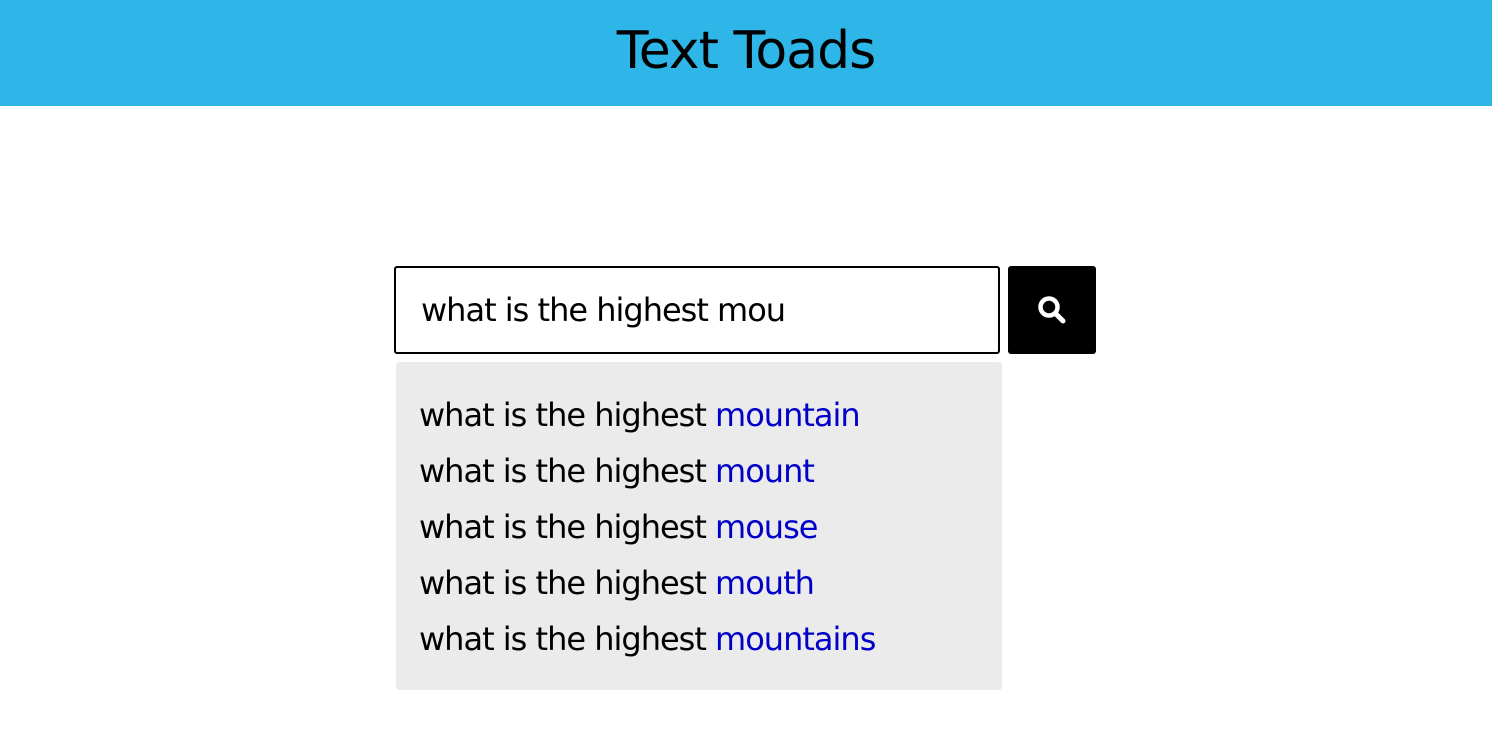 Image resolution: width=1492 pixels, height=742 pixels. I want to click on suggestion-item: what is the highest mount, so click(710, 476).